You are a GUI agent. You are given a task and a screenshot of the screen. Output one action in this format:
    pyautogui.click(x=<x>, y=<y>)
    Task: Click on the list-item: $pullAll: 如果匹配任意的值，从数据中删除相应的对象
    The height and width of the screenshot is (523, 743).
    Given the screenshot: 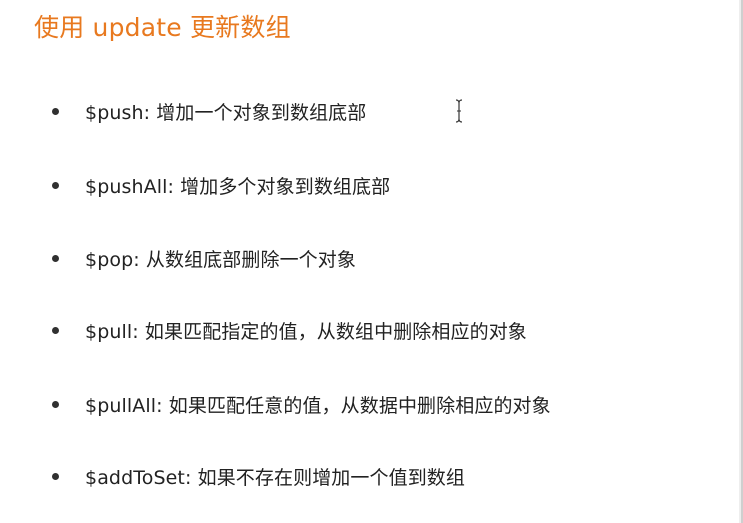 What is the action you would take?
    pyautogui.click(x=301, y=404)
    